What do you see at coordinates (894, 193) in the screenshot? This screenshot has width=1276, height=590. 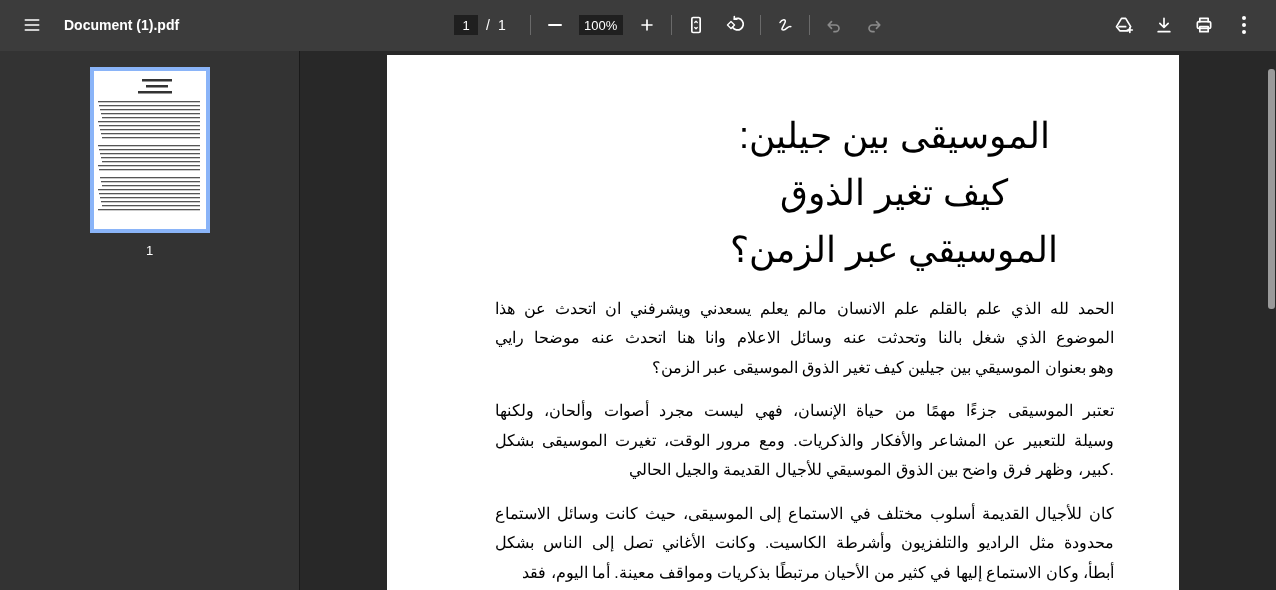 I see `document-heading: كيف تغير الذوق` at bounding box center [894, 193].